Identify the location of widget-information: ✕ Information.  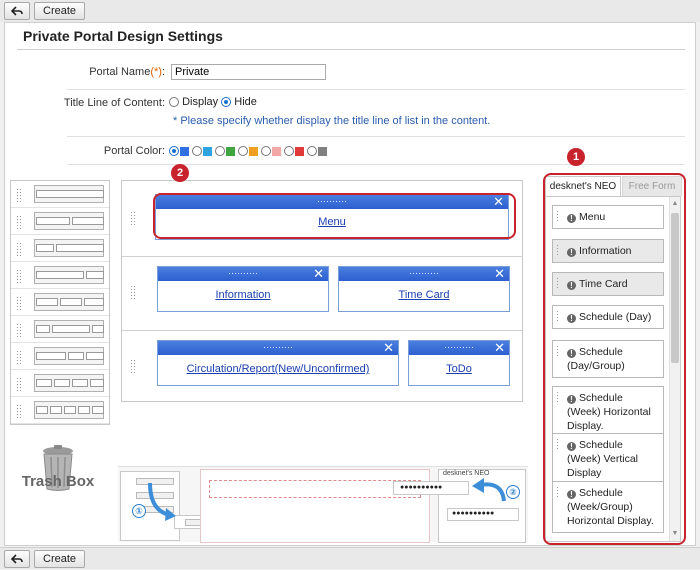
(243, 289).